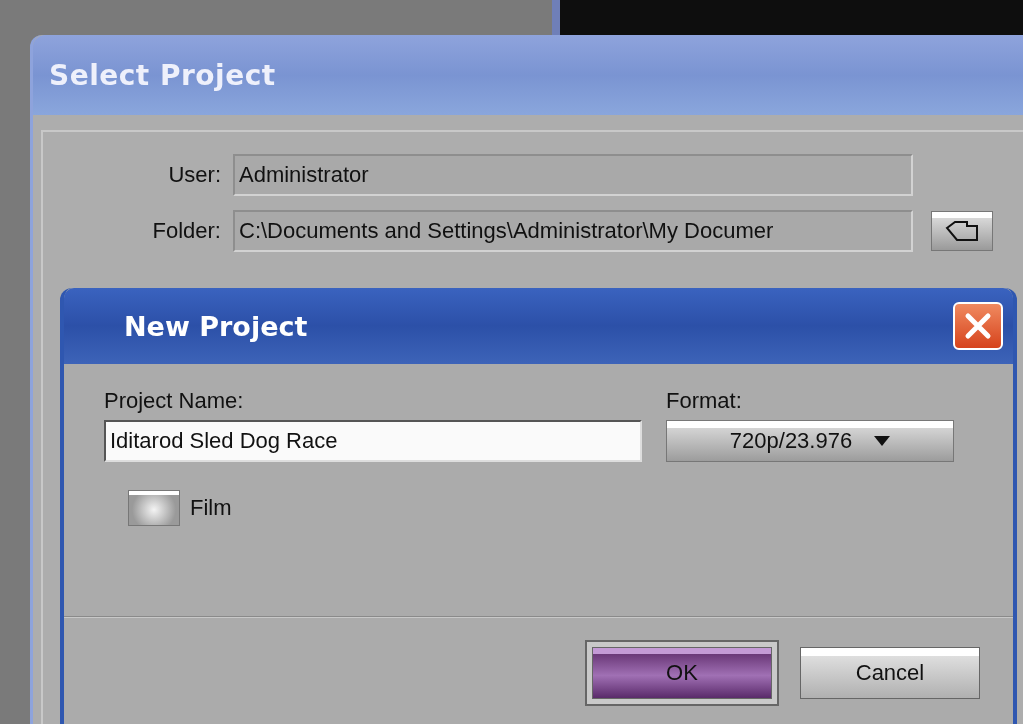 The height and width of the screenshot is (724, 1023). I want to click on ok-button: OK, so click(682, 673).